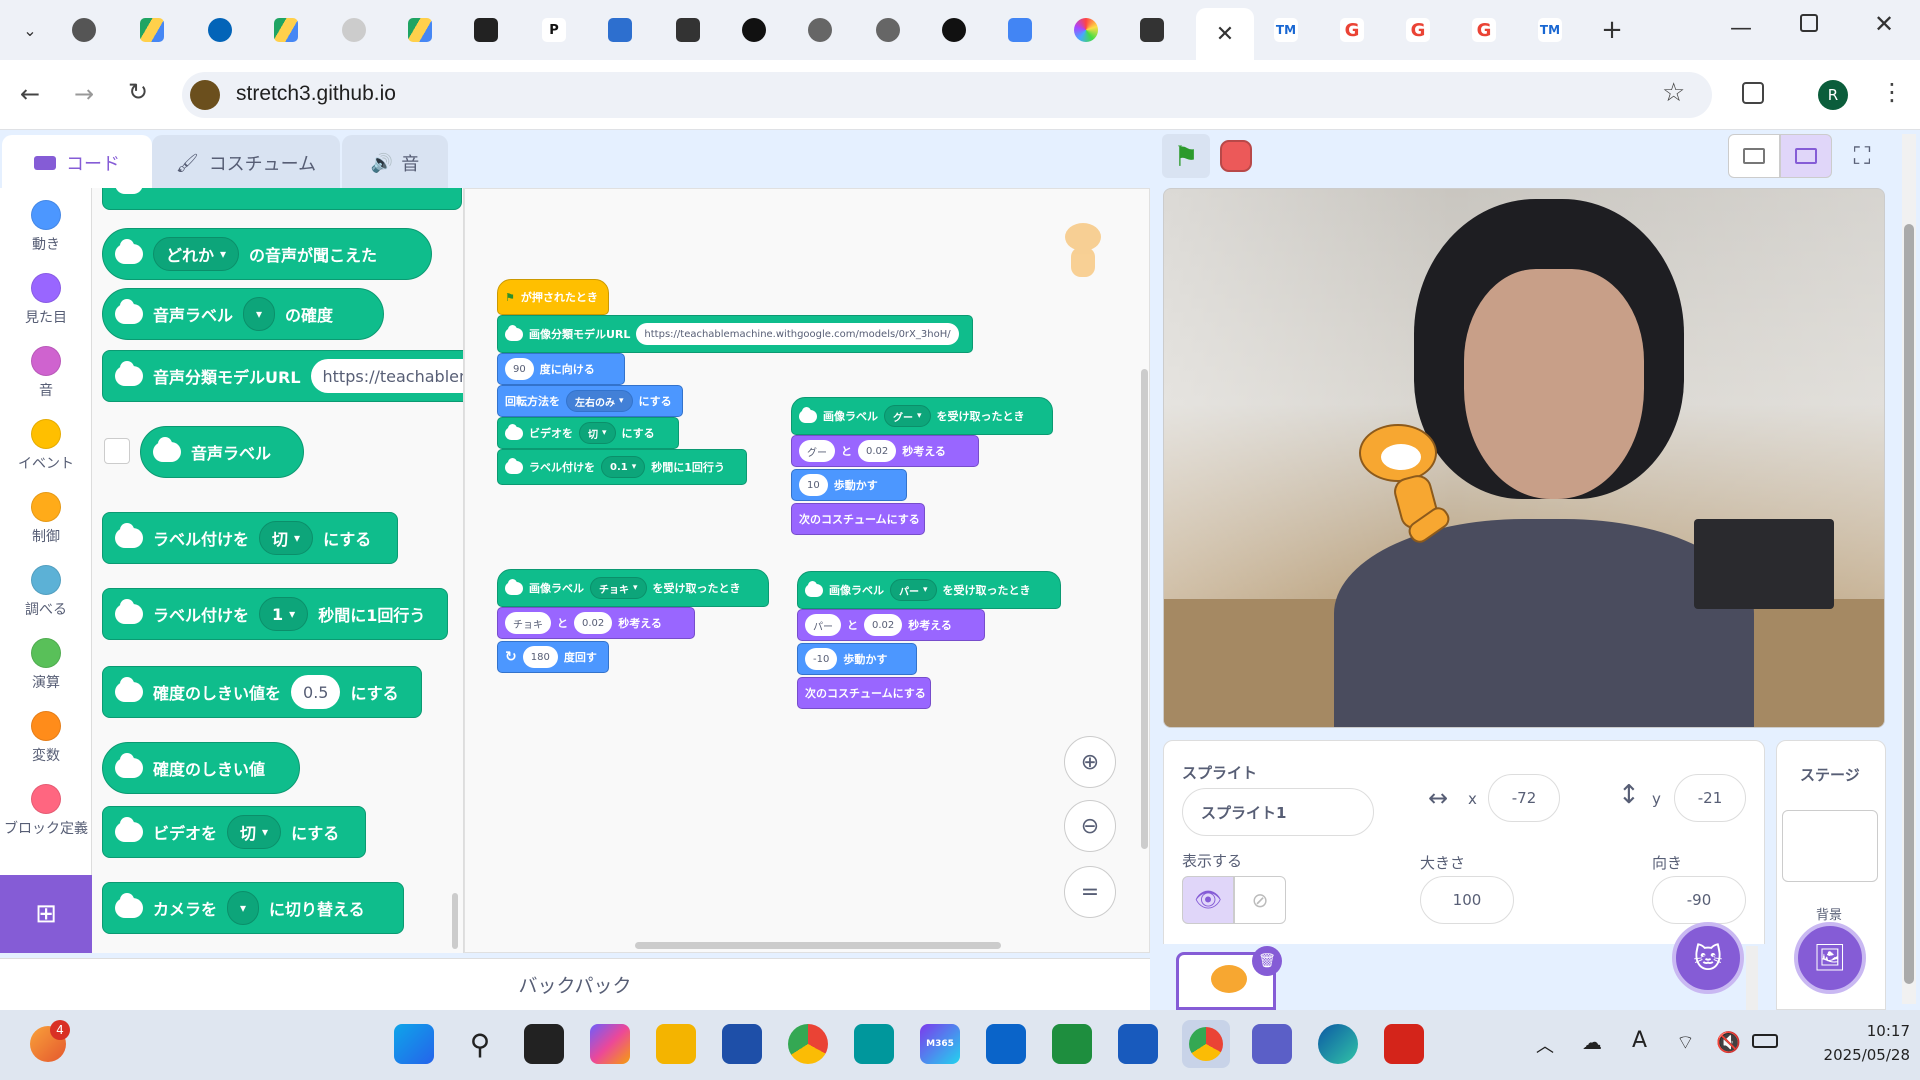  What do you see at coordinates (1090, 892) in the screenshot?
I see `zoom-reset-button: =` at bounding box center [1090, 892].